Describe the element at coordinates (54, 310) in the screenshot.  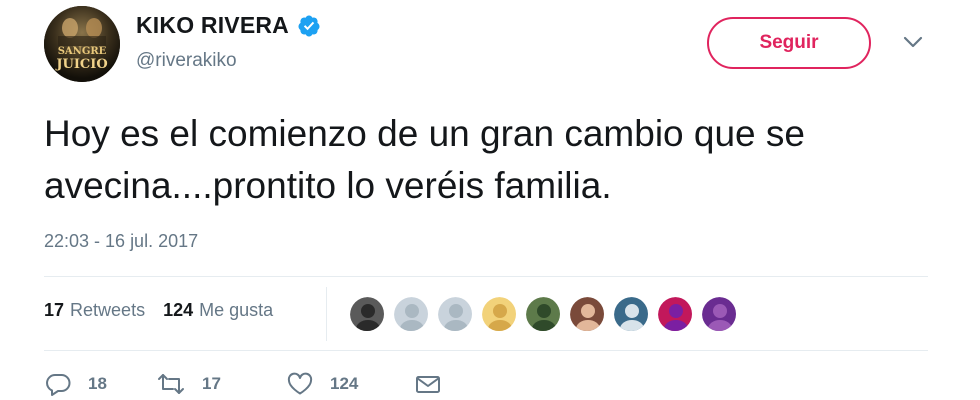
I see `retweets-count: 17` at that location.